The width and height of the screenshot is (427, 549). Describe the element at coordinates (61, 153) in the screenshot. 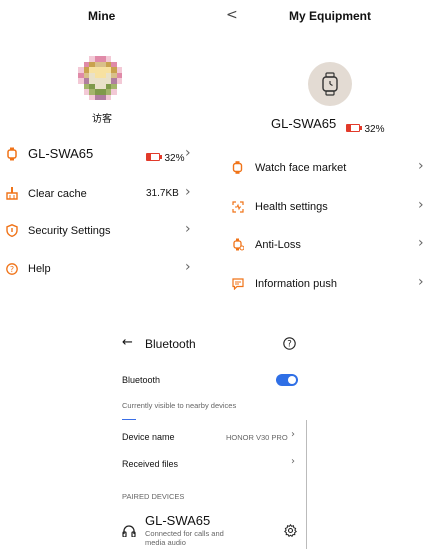

I see `mine-device-label: GL-SWA65` at that location.